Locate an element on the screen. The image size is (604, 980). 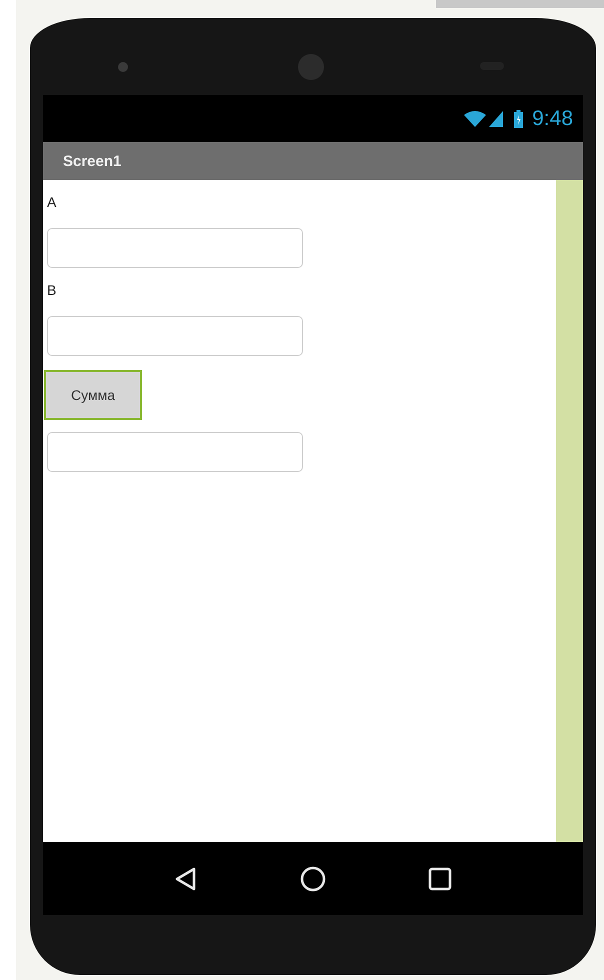
status-time: 9:48 is located at coordinates (552, 118).